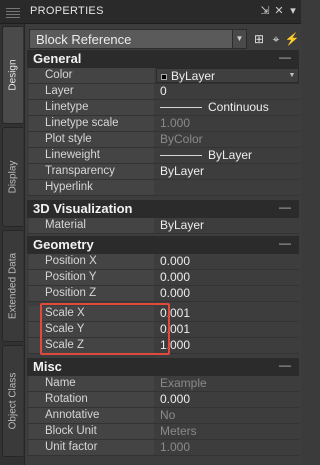 The image size is (320, 465). Describe the element at coordinates (259, 39) in the screenshot. I see `toggle-pickadd-icon: ⊞` at that location.